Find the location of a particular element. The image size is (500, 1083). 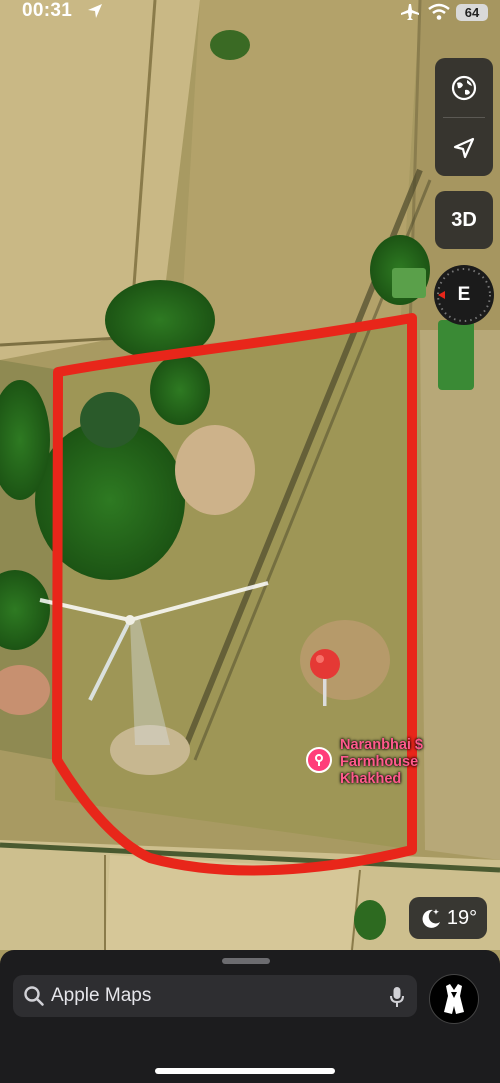

poi-marker is located at coordinates (319, 760).